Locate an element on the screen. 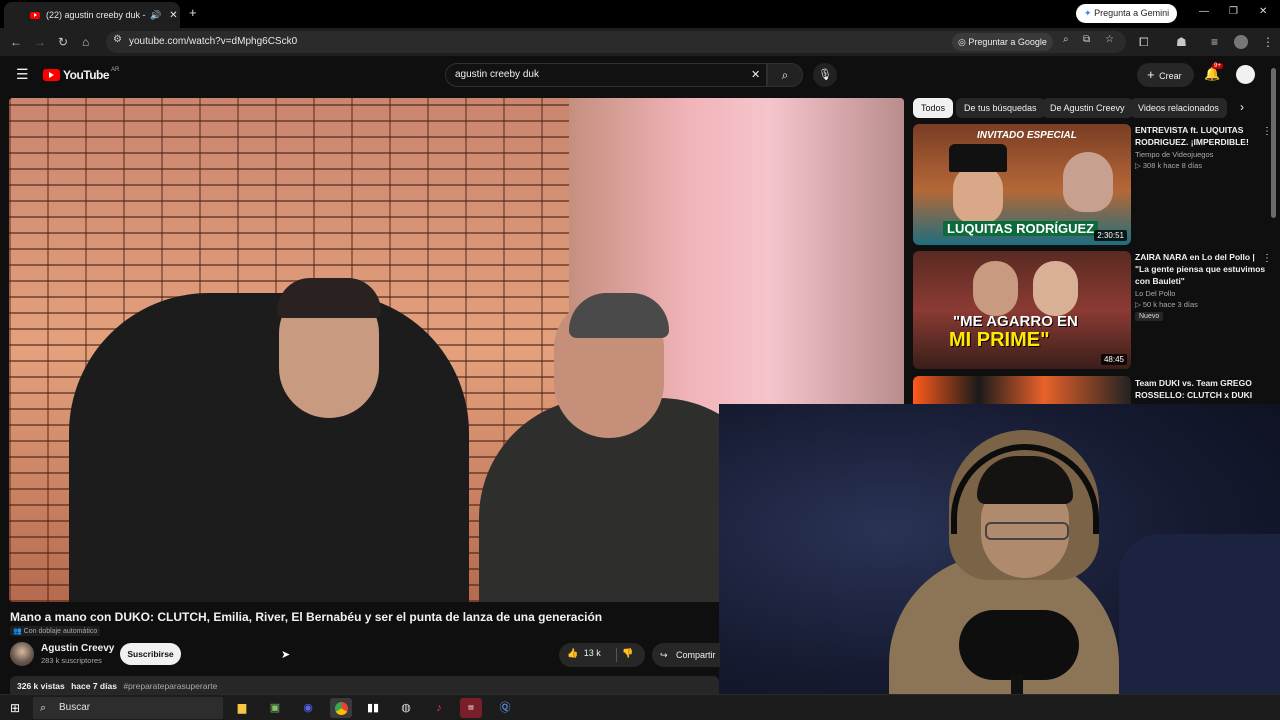 This screenshot has width=1280, height=720. views-play-icon: ▷ is located at coordinates (1139, 165).